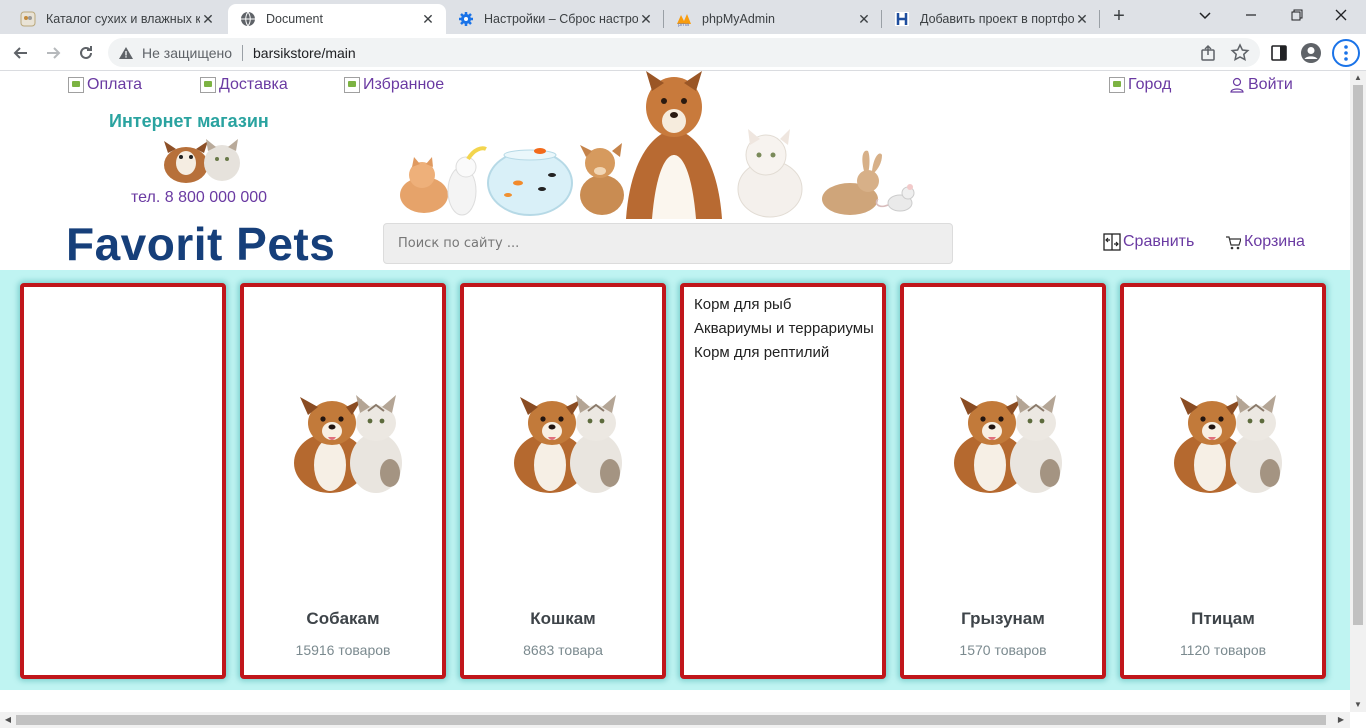 This screenshot has width=1366, height=728. What do you see at coordinates (1240, 53) in the screenshot?
I see `star-icon` at bounding box center [1240, 53].